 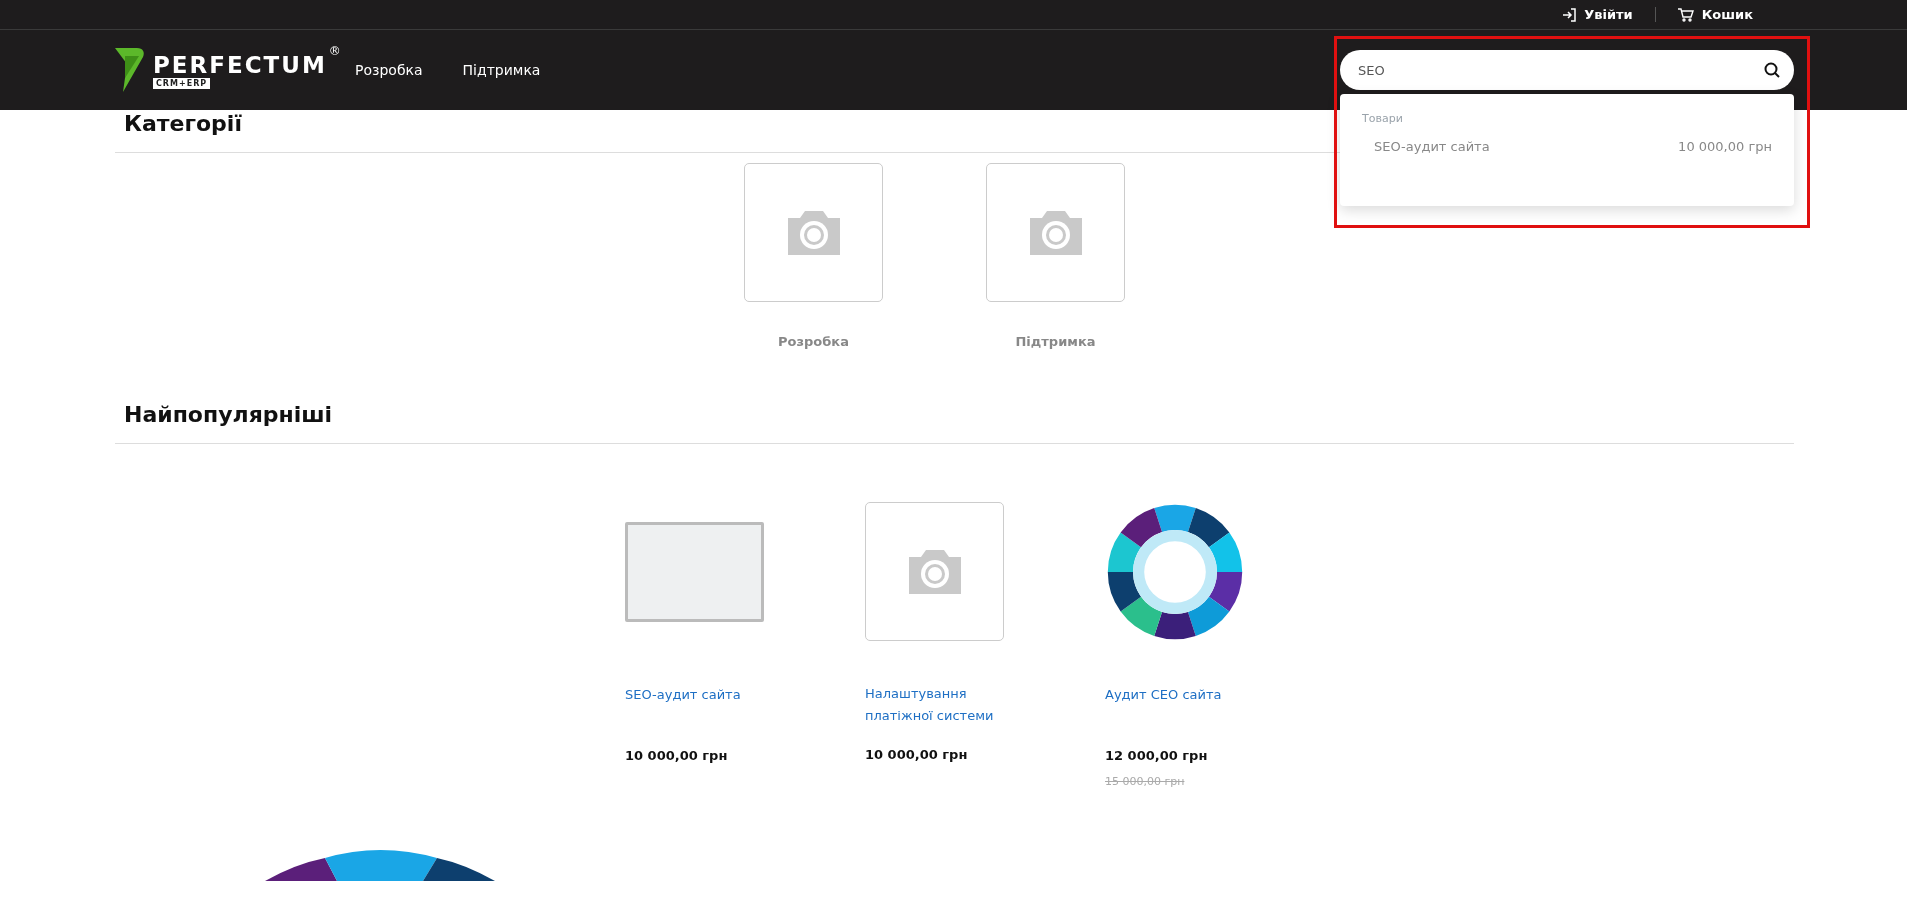 I want to click on nav-link: Розробка, so click(x=389, y=70).